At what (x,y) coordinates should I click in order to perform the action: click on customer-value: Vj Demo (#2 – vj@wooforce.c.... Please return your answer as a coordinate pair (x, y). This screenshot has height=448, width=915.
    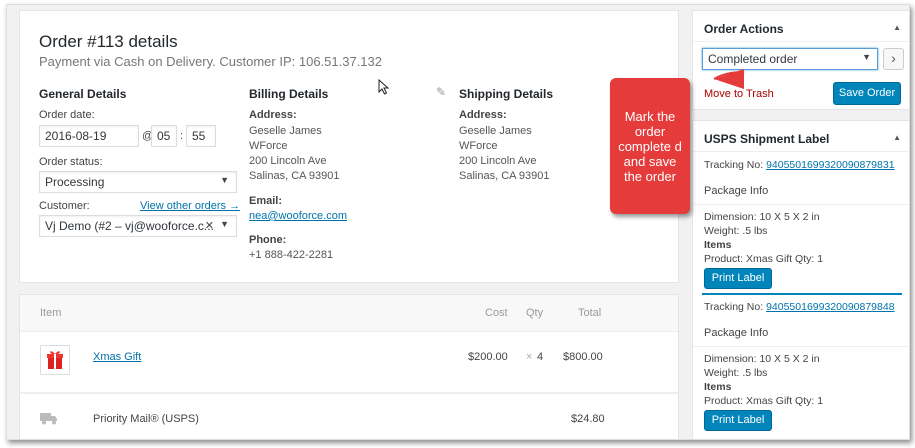
    Looking at the image, I should click on (129, 226).